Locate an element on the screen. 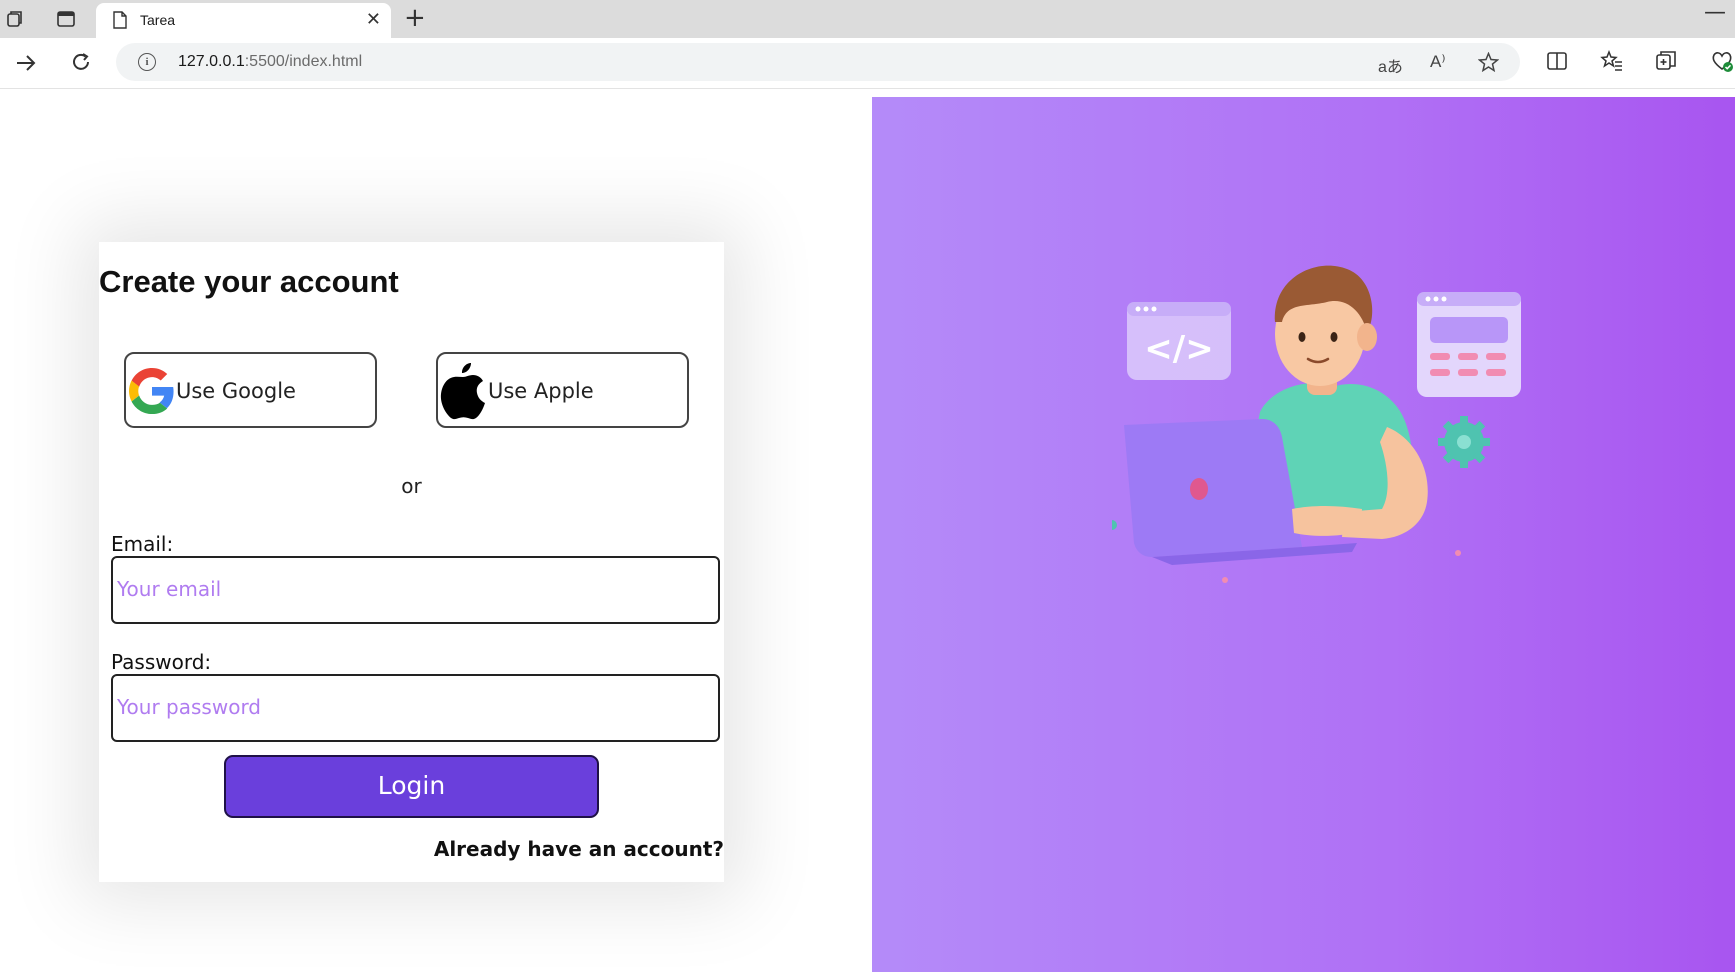 Image resolution: width=1735 pixels, height=972 pixels. minimize-icon: — is located at coordinates (1715, 12).